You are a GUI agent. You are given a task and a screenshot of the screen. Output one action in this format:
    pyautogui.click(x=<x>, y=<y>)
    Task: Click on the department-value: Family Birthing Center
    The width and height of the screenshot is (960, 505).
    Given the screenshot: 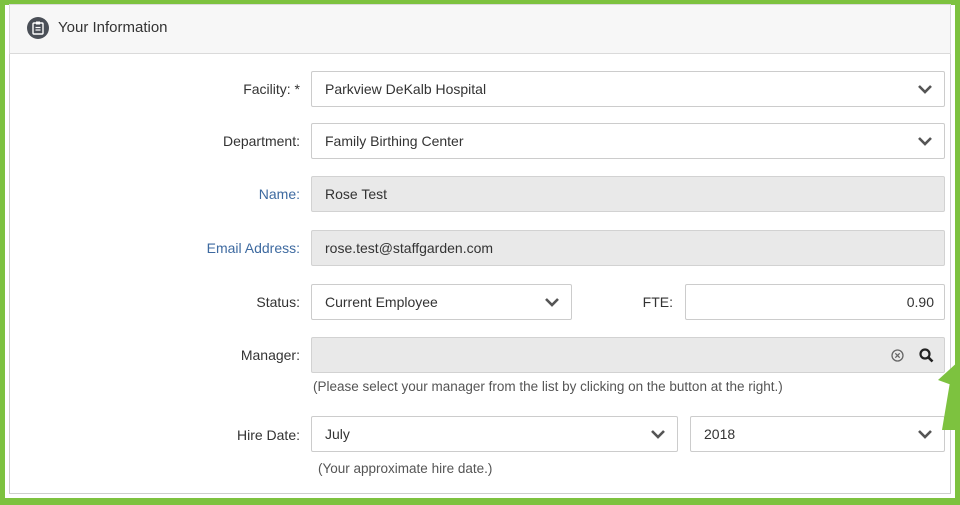 What is the action you would take?
    pyautogui.click(x=394, y=141)
    